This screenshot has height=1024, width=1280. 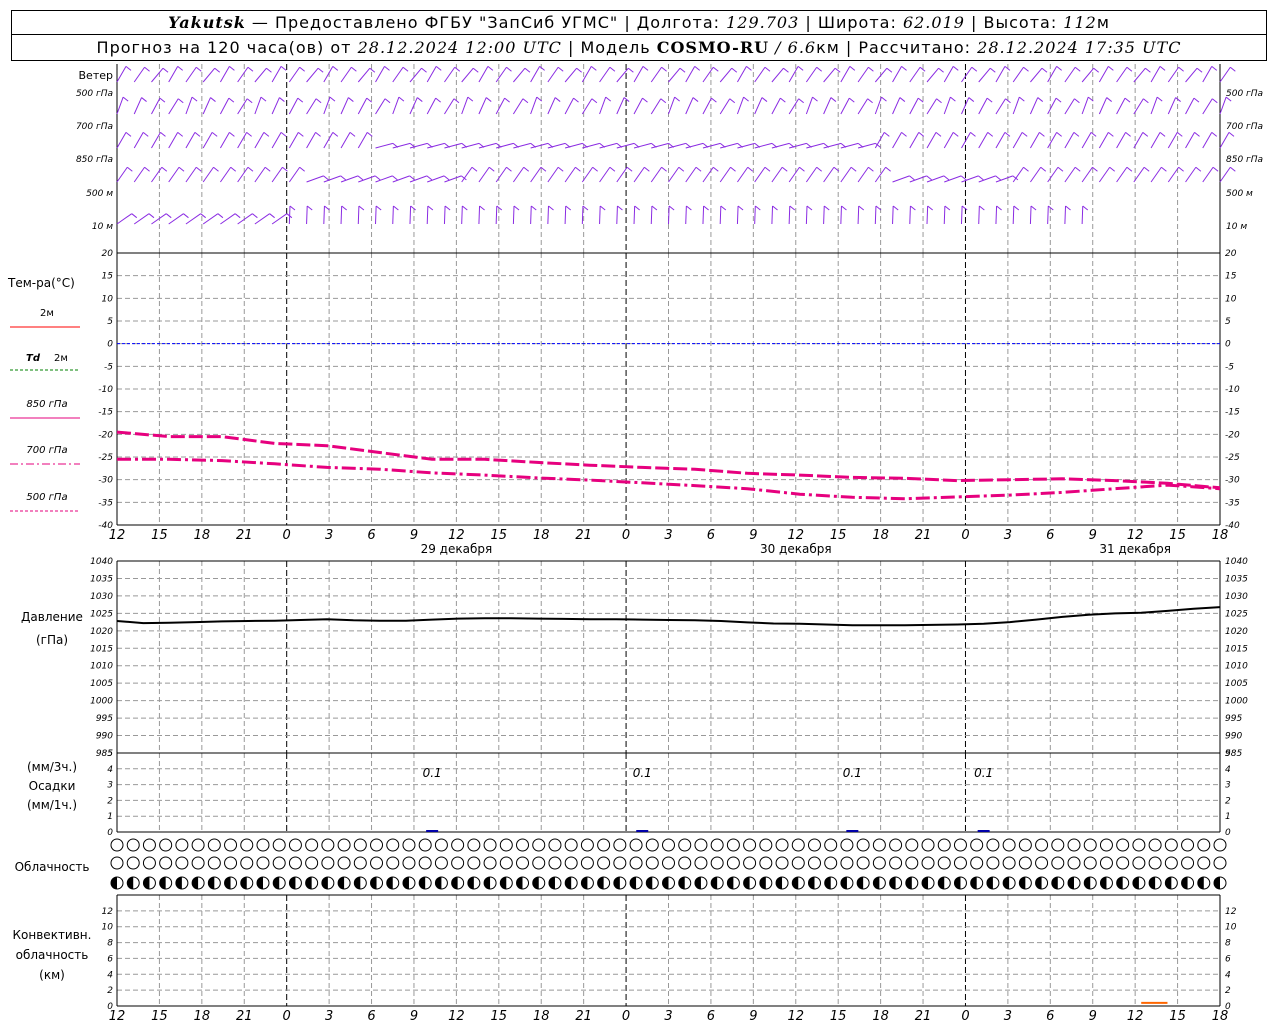 What do you see at coordinates (110, 770) in the screenshot?
I see `y-tick-label: 4` at bounding box center [110, 770].